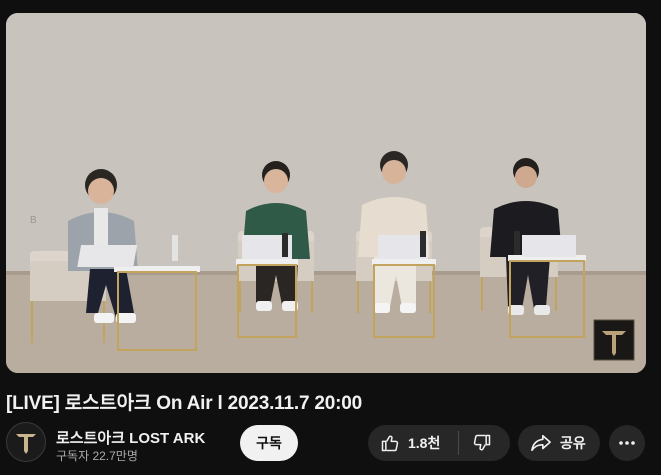 Image resolution: width=661 pixels, height=475 pixels. What do you see at coordinates (97, 456) in the screenshot?
I see `subscriber-count: 구독자 22.7만명` at bounding box center [97, 456].